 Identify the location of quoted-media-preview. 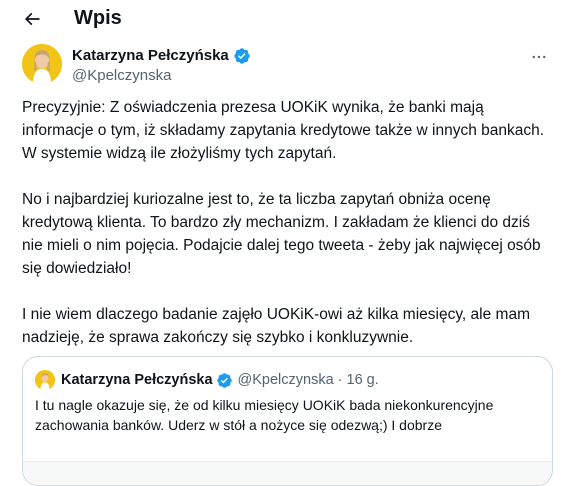
(287, 473).